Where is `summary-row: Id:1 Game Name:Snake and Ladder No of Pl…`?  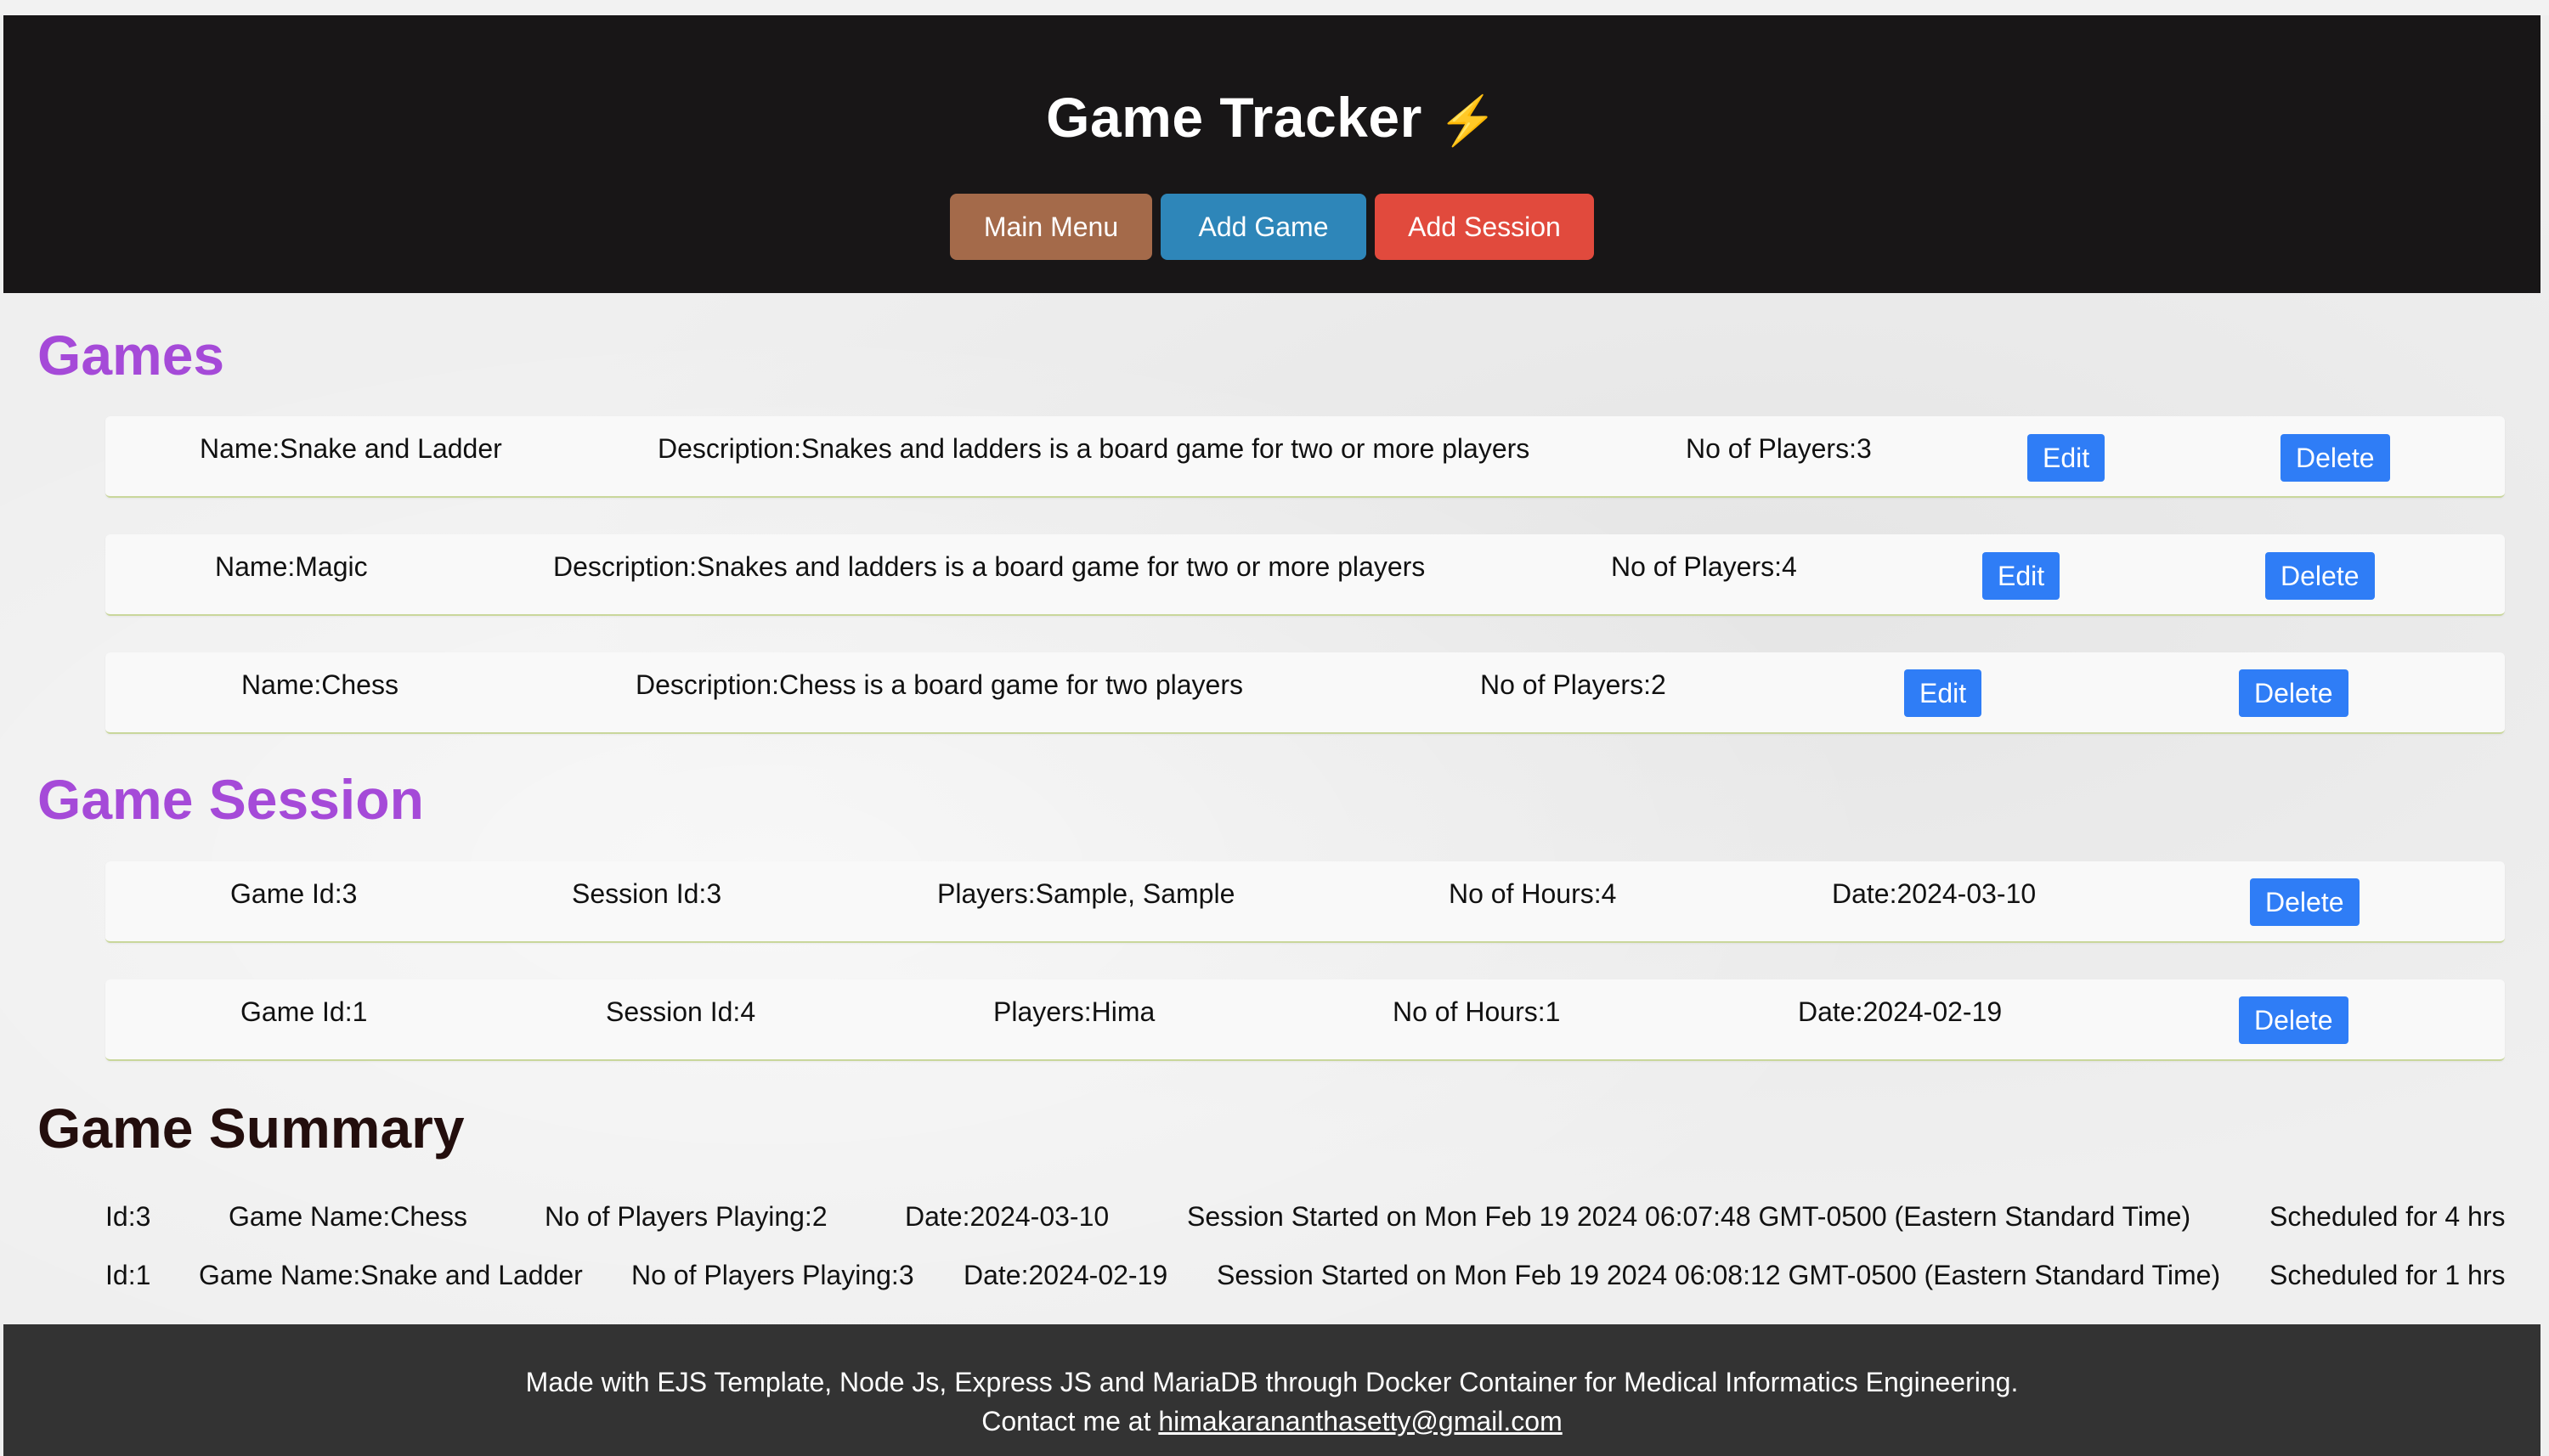 summary-row: Id:1 Game Name:Snake and Ladder No of Pl… is located at coordinates (1274, 1277).